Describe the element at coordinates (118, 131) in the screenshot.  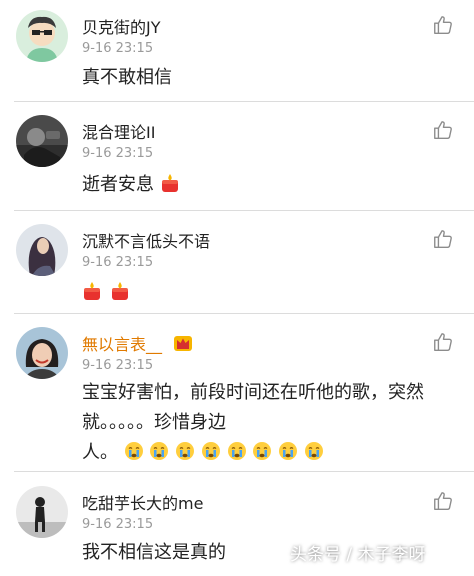
I see `username: 混合理论II` at that location.